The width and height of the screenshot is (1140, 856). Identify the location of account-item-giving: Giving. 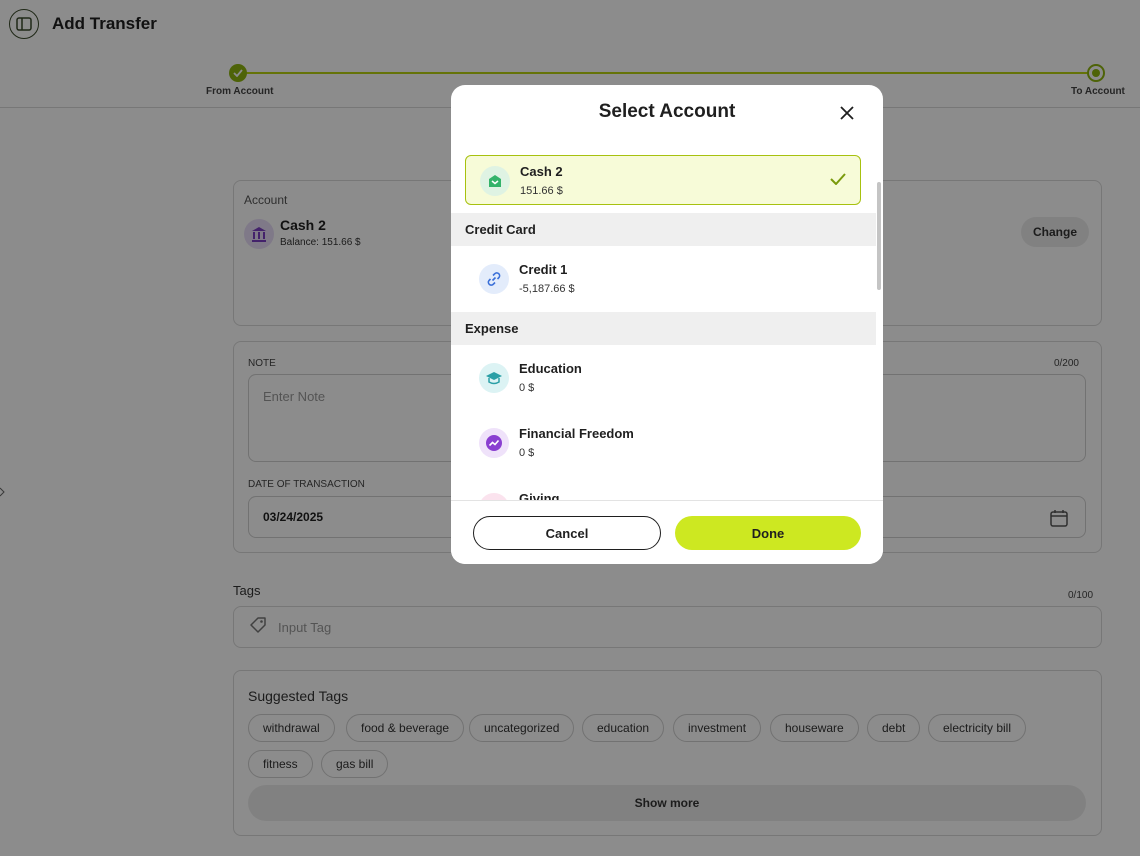
(663, 491).